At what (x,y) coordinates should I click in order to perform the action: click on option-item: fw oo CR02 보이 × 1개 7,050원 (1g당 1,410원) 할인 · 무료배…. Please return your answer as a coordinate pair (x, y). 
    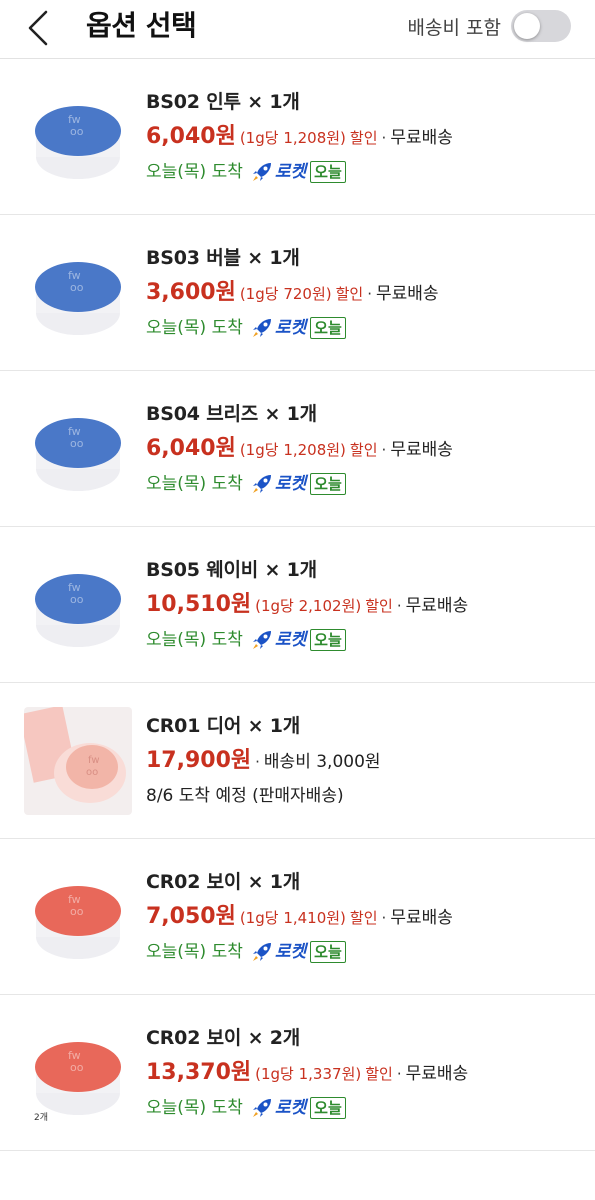
    Looking at the image, I should click on (297, 917).